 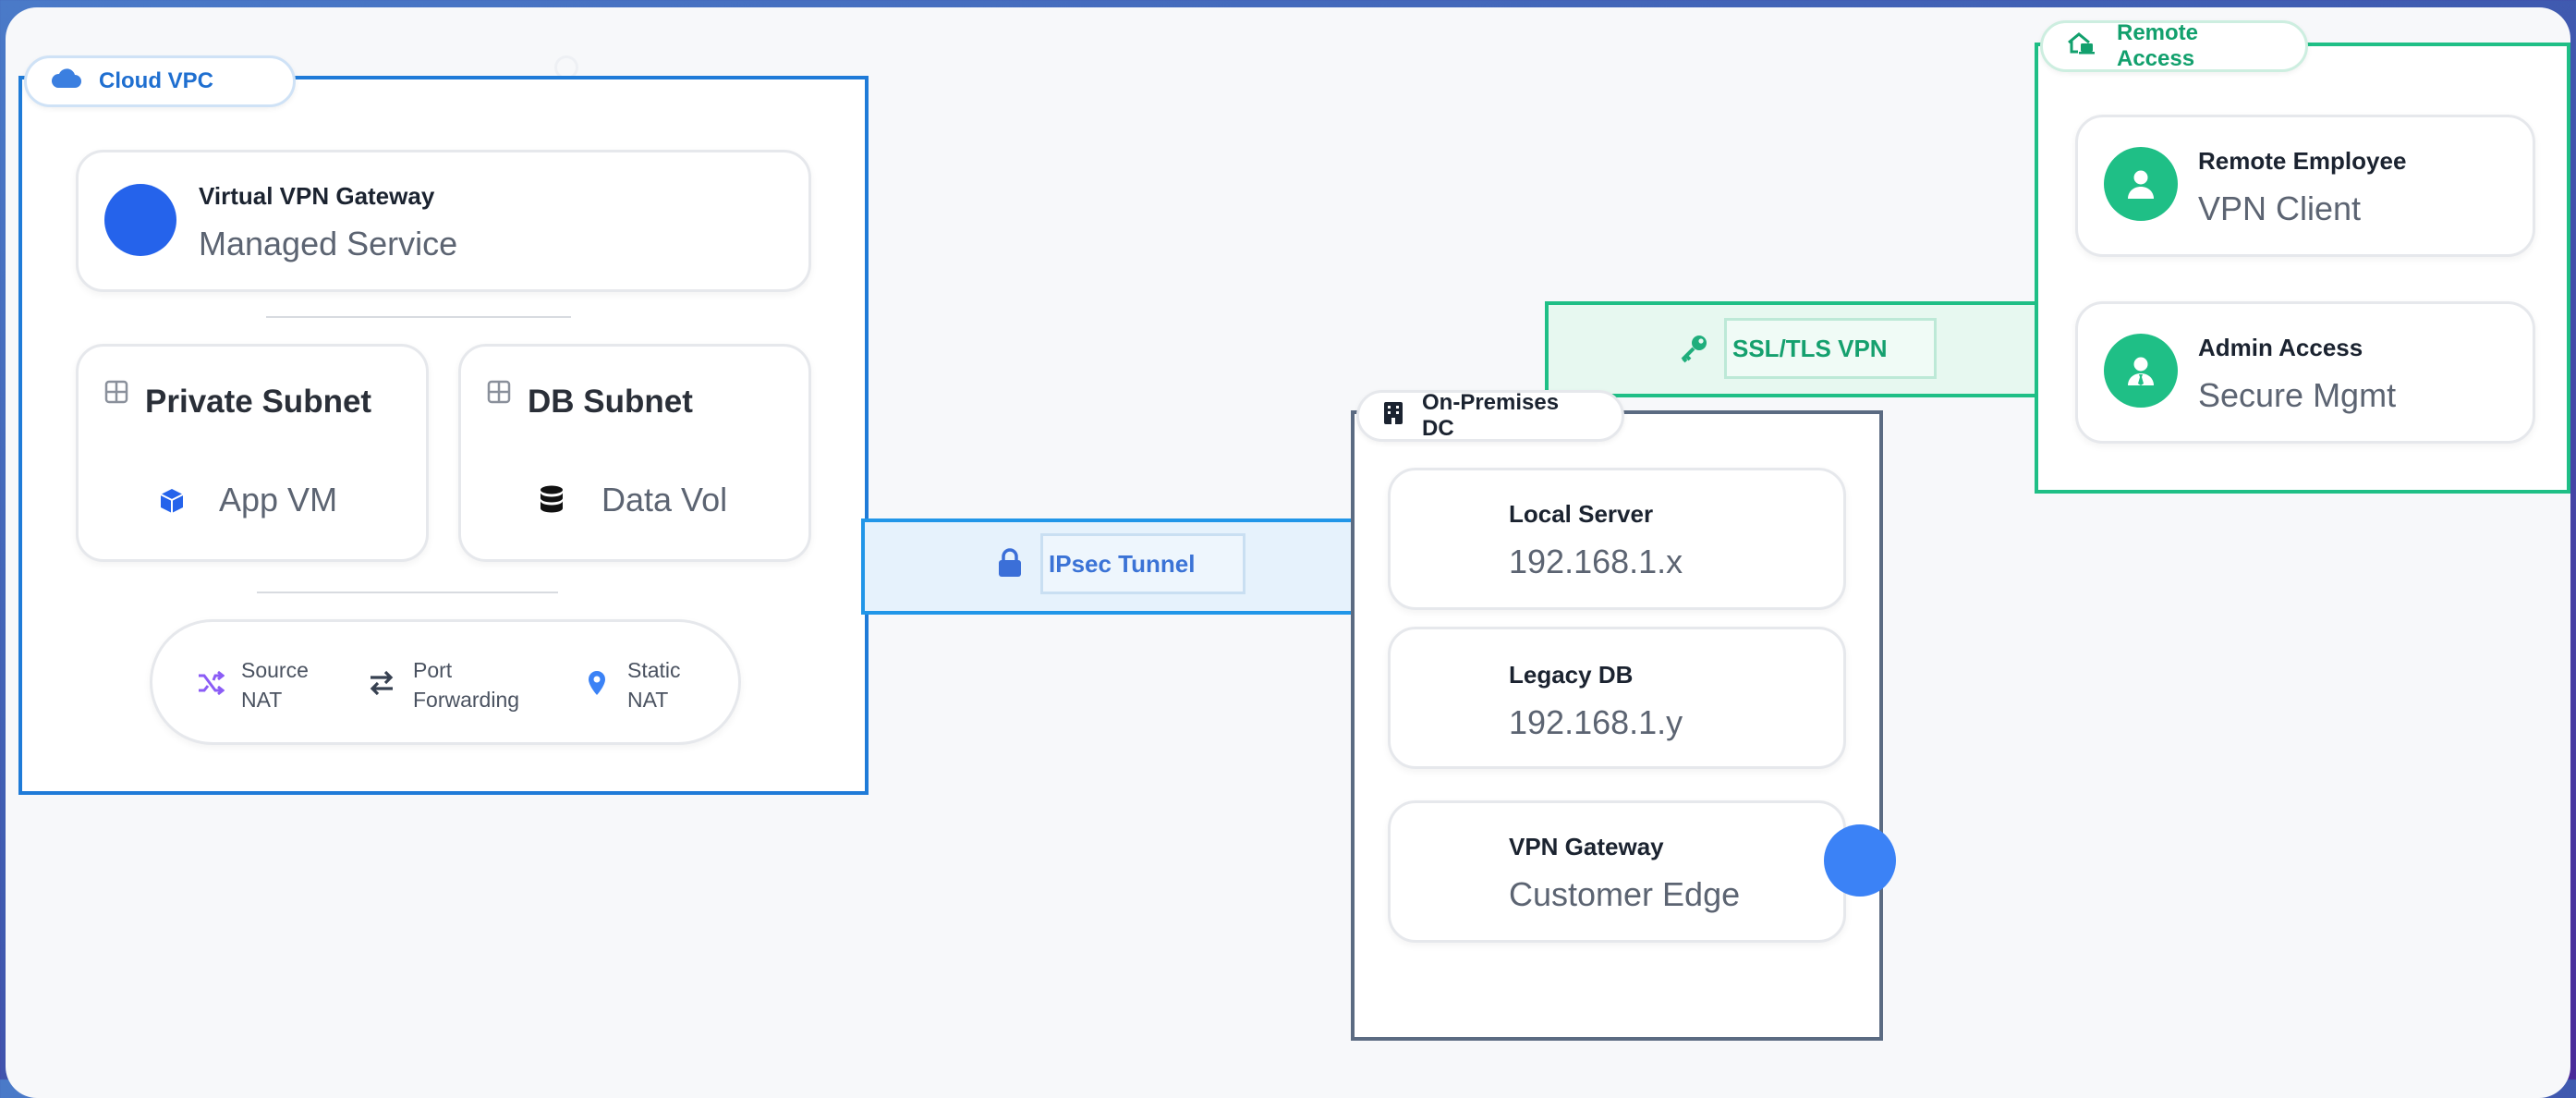 I want to click on gateway-dot-icon, so click(x=140, y=220).